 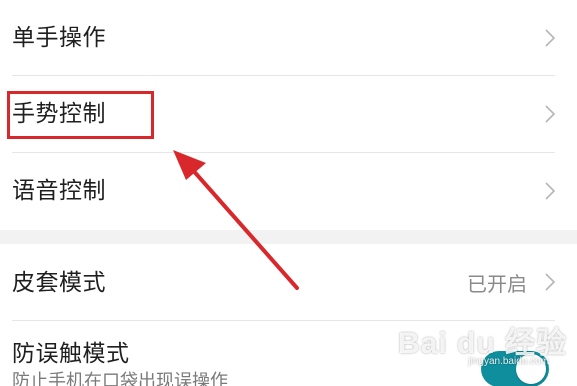 What do you see at coordinates (120, 378) in the screenshot?
I see `settings-item-sublabel: 防止手机在口袋出现误操作` at bounding box center [120, 378].